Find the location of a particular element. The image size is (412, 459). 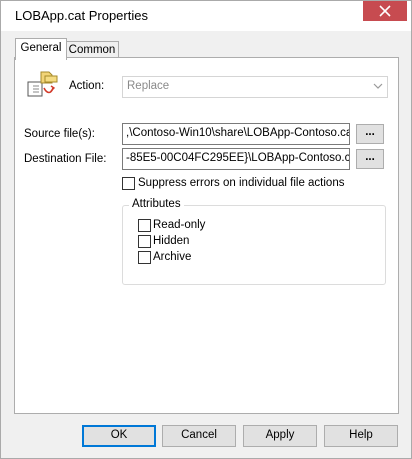

source-input-value: ,\Contoso-Win10\share\LOBApp-Contoso.cat is located at coordinates (238, 133).